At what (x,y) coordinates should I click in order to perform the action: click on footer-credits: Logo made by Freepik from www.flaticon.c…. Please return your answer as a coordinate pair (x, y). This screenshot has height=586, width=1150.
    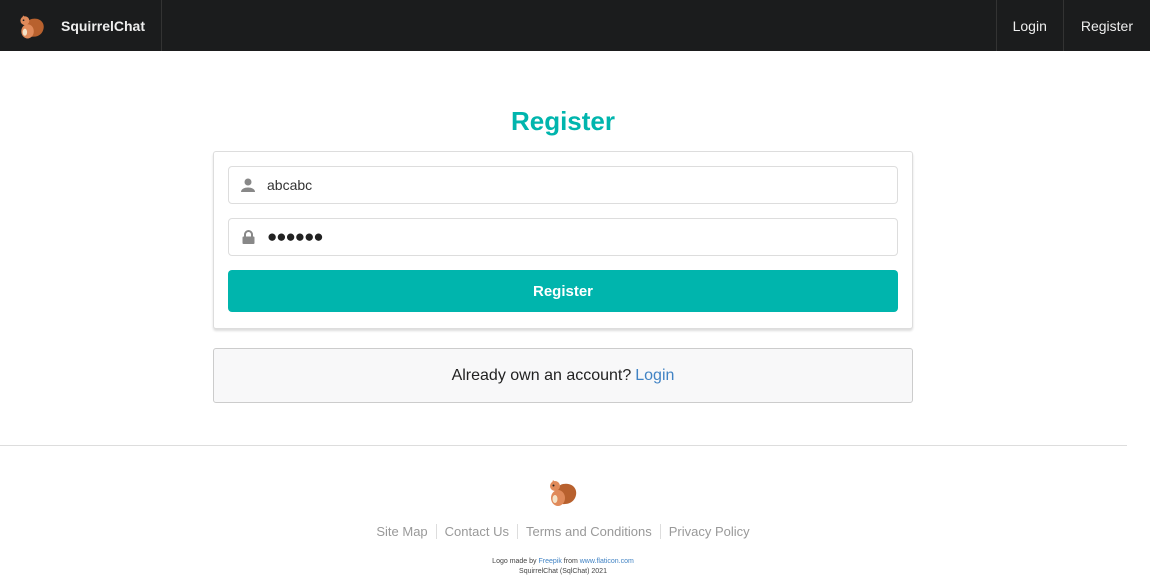
    Looking at the image, I should click on (563, 567).